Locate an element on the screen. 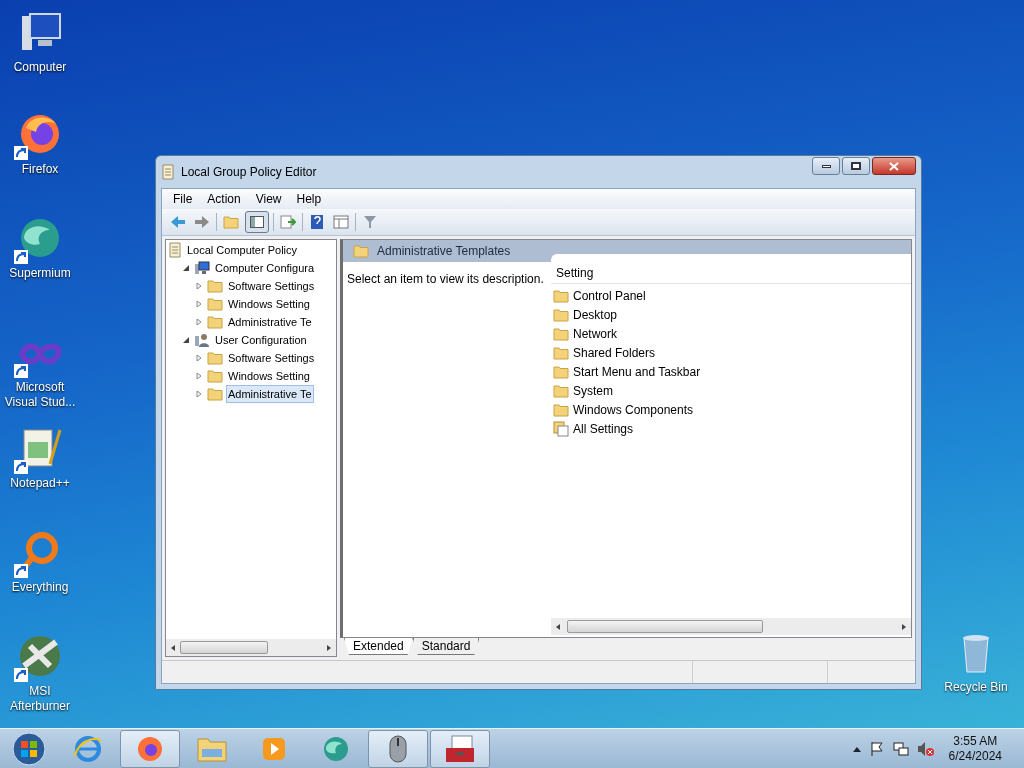 This screenshot has width=1024, height=768. properties-button is located at coordinates (341, 222).